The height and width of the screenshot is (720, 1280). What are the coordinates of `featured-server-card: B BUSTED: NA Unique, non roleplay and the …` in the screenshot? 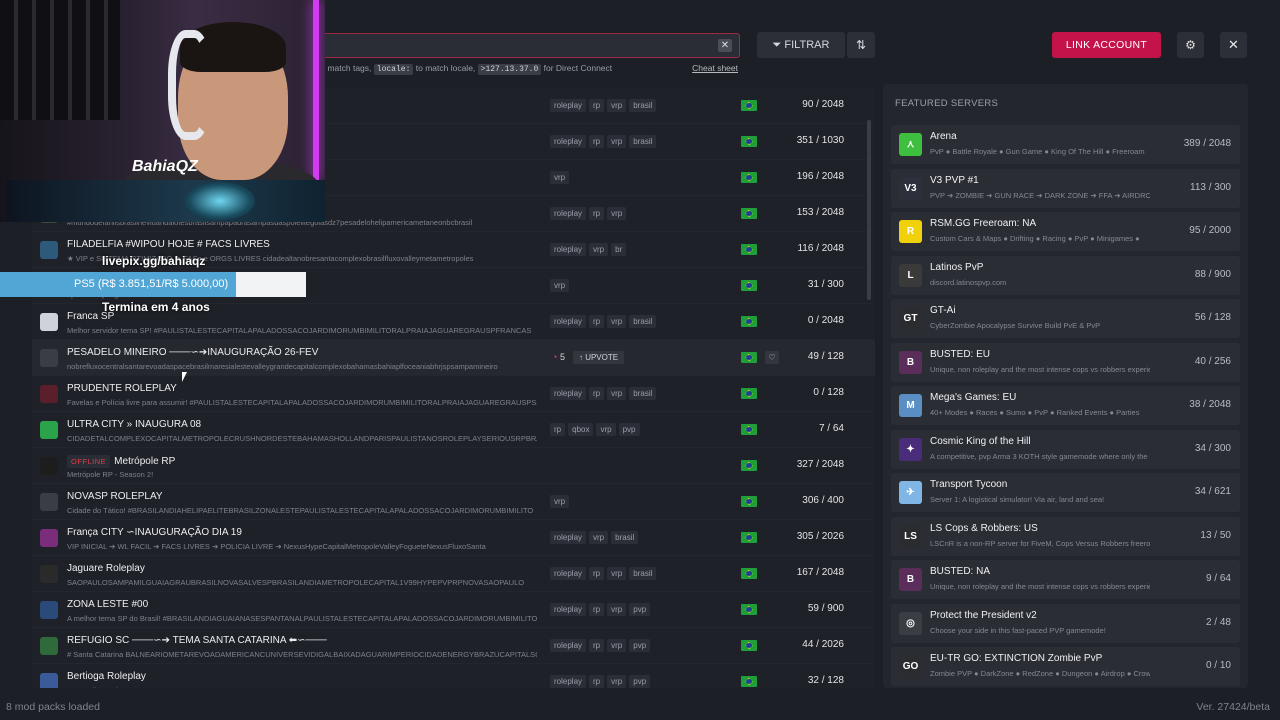 It's located at (1065, 579).